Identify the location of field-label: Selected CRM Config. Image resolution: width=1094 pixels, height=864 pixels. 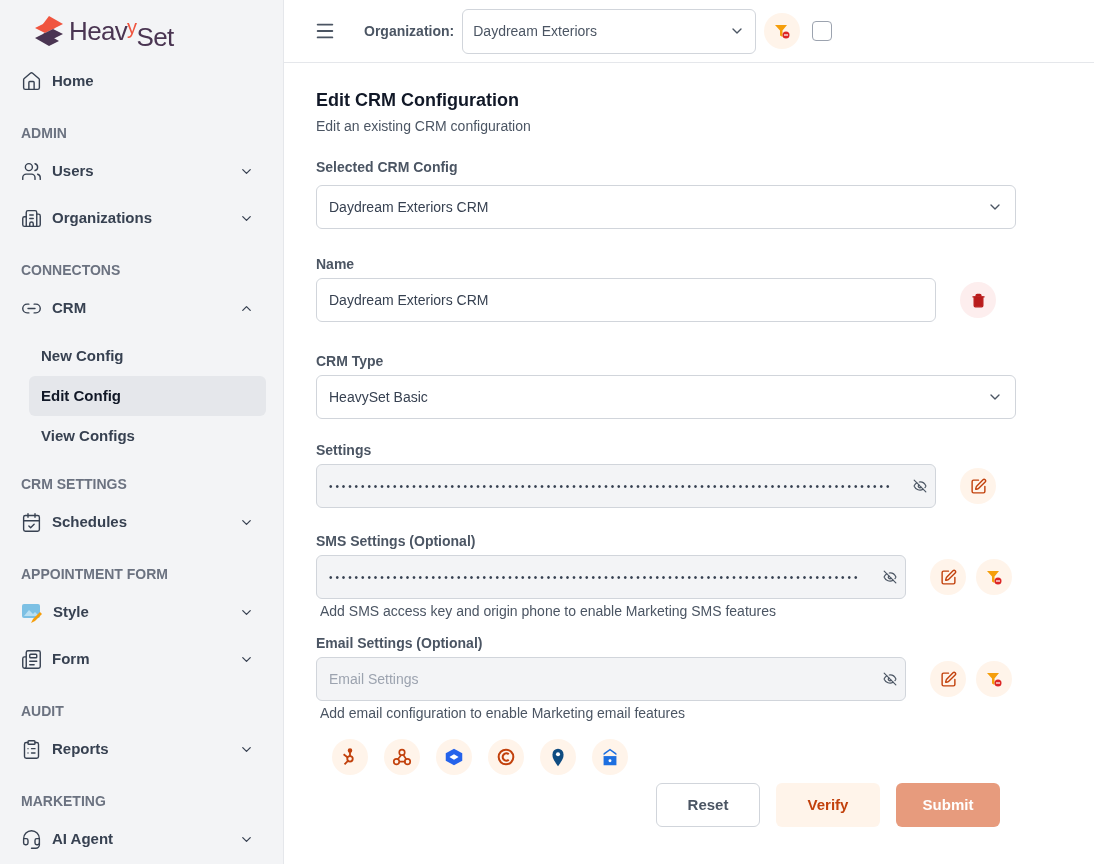
(387, 167).